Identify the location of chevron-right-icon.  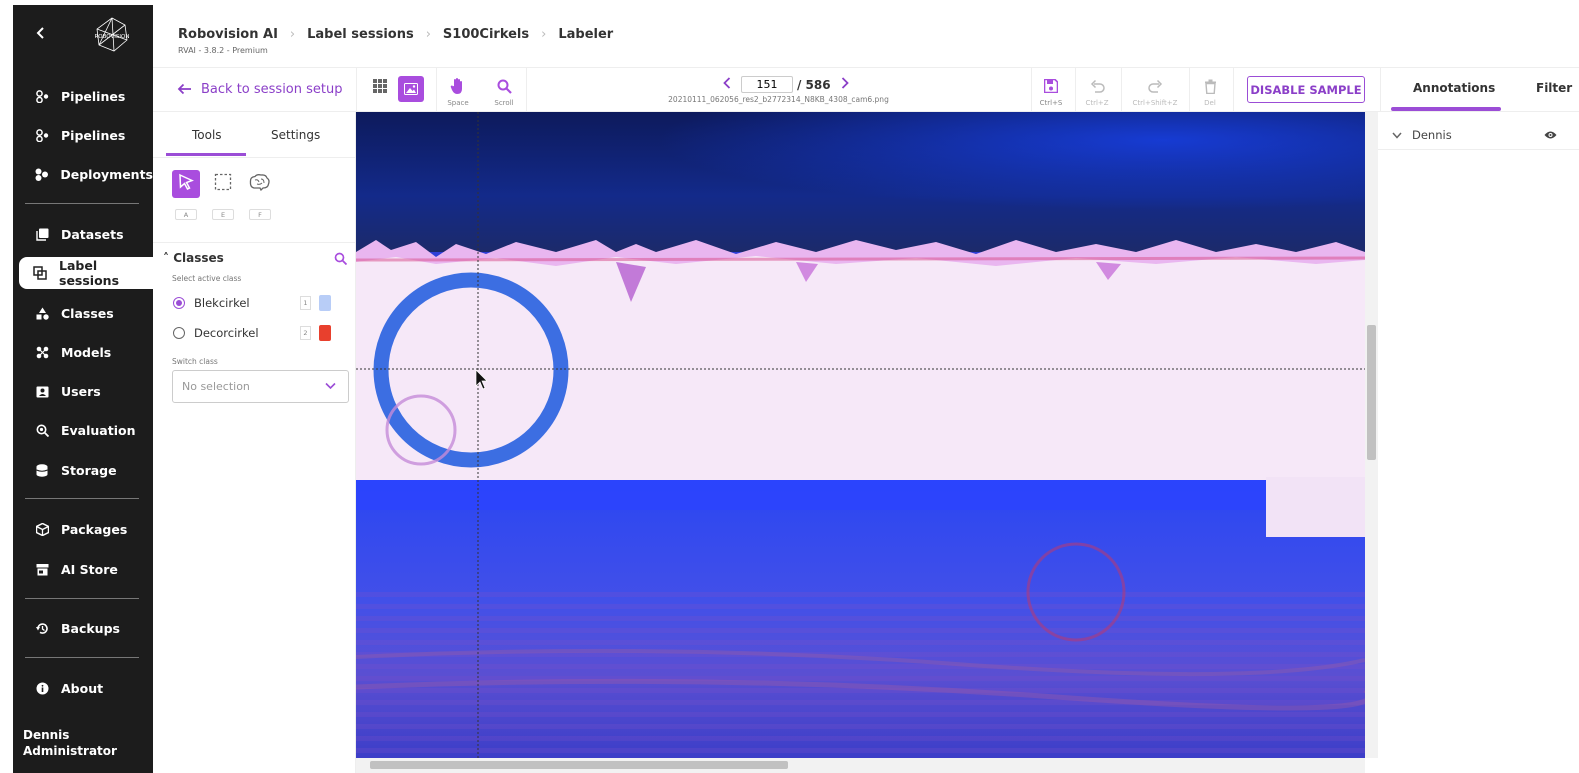
(845, 84).